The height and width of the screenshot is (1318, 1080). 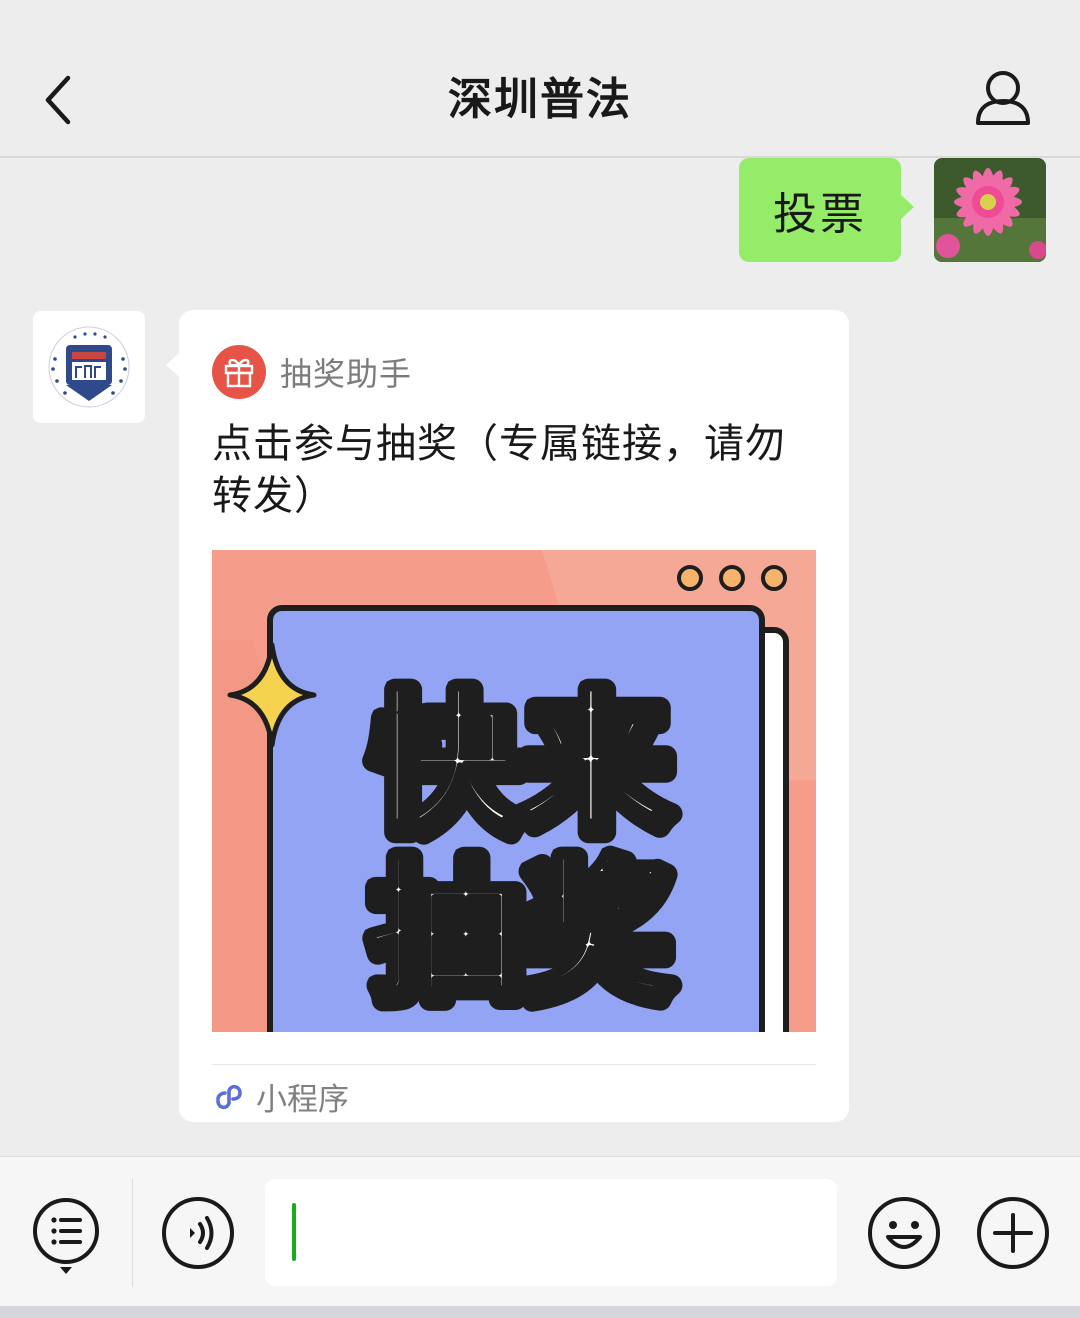 What do you see at coordinates (540, 99) in the screenshot?
I see `page-title: 深圳普法` at bounding box center [540, 99].